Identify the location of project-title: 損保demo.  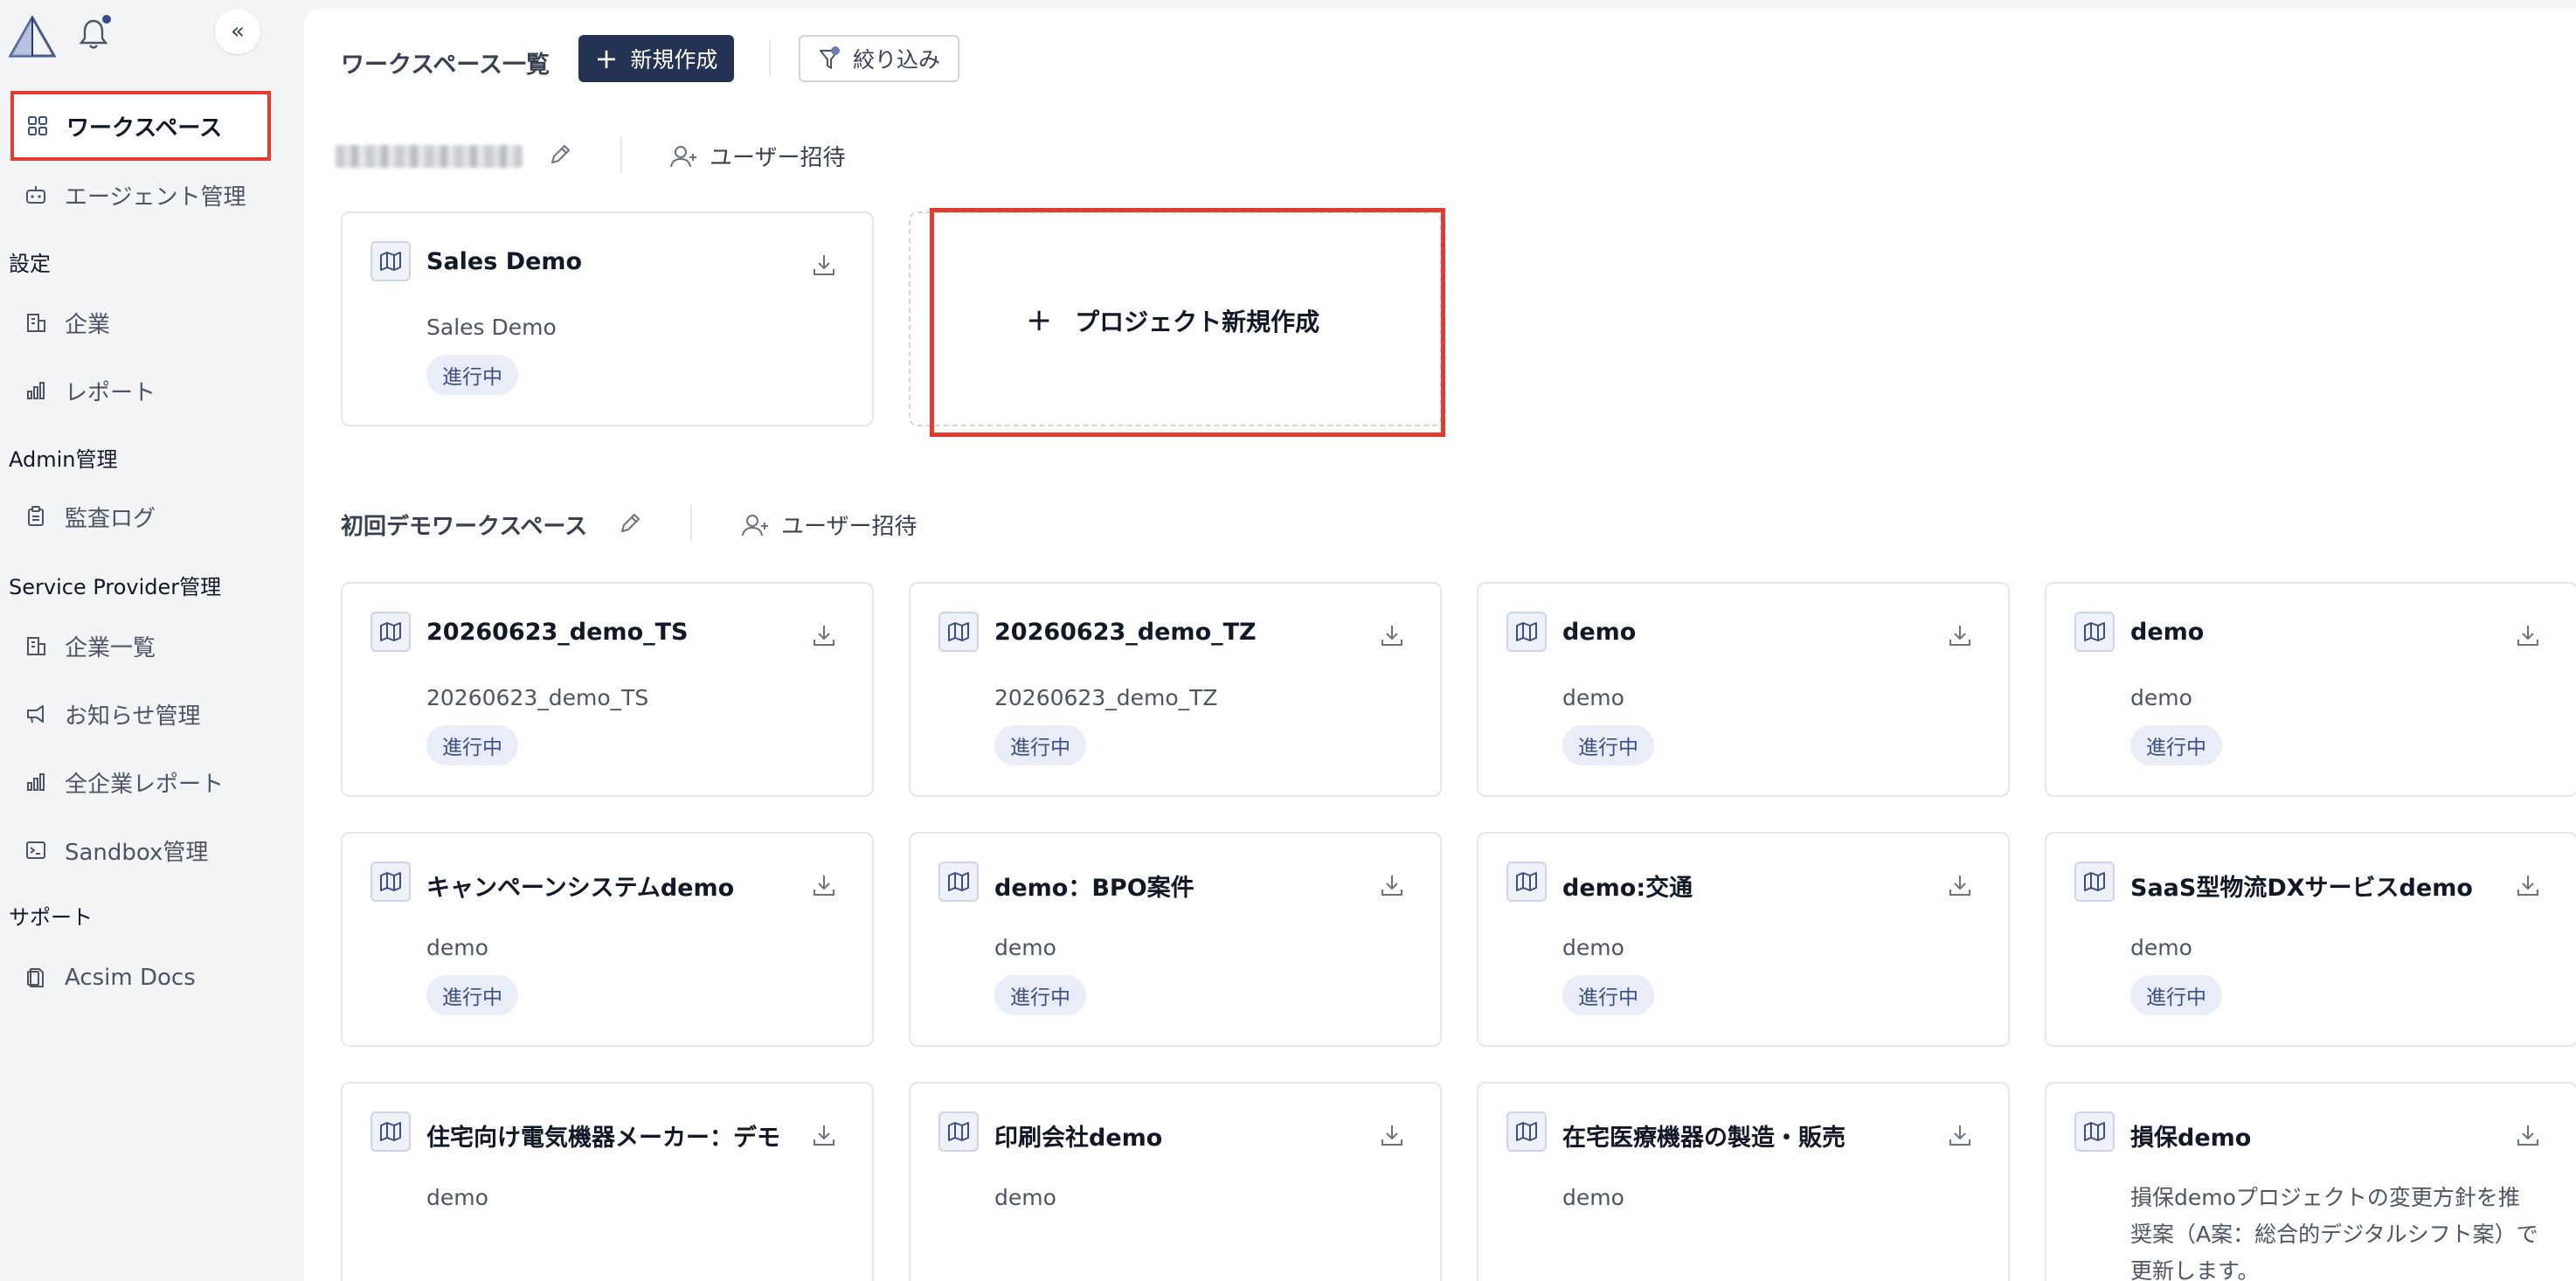
(2191, 1138).